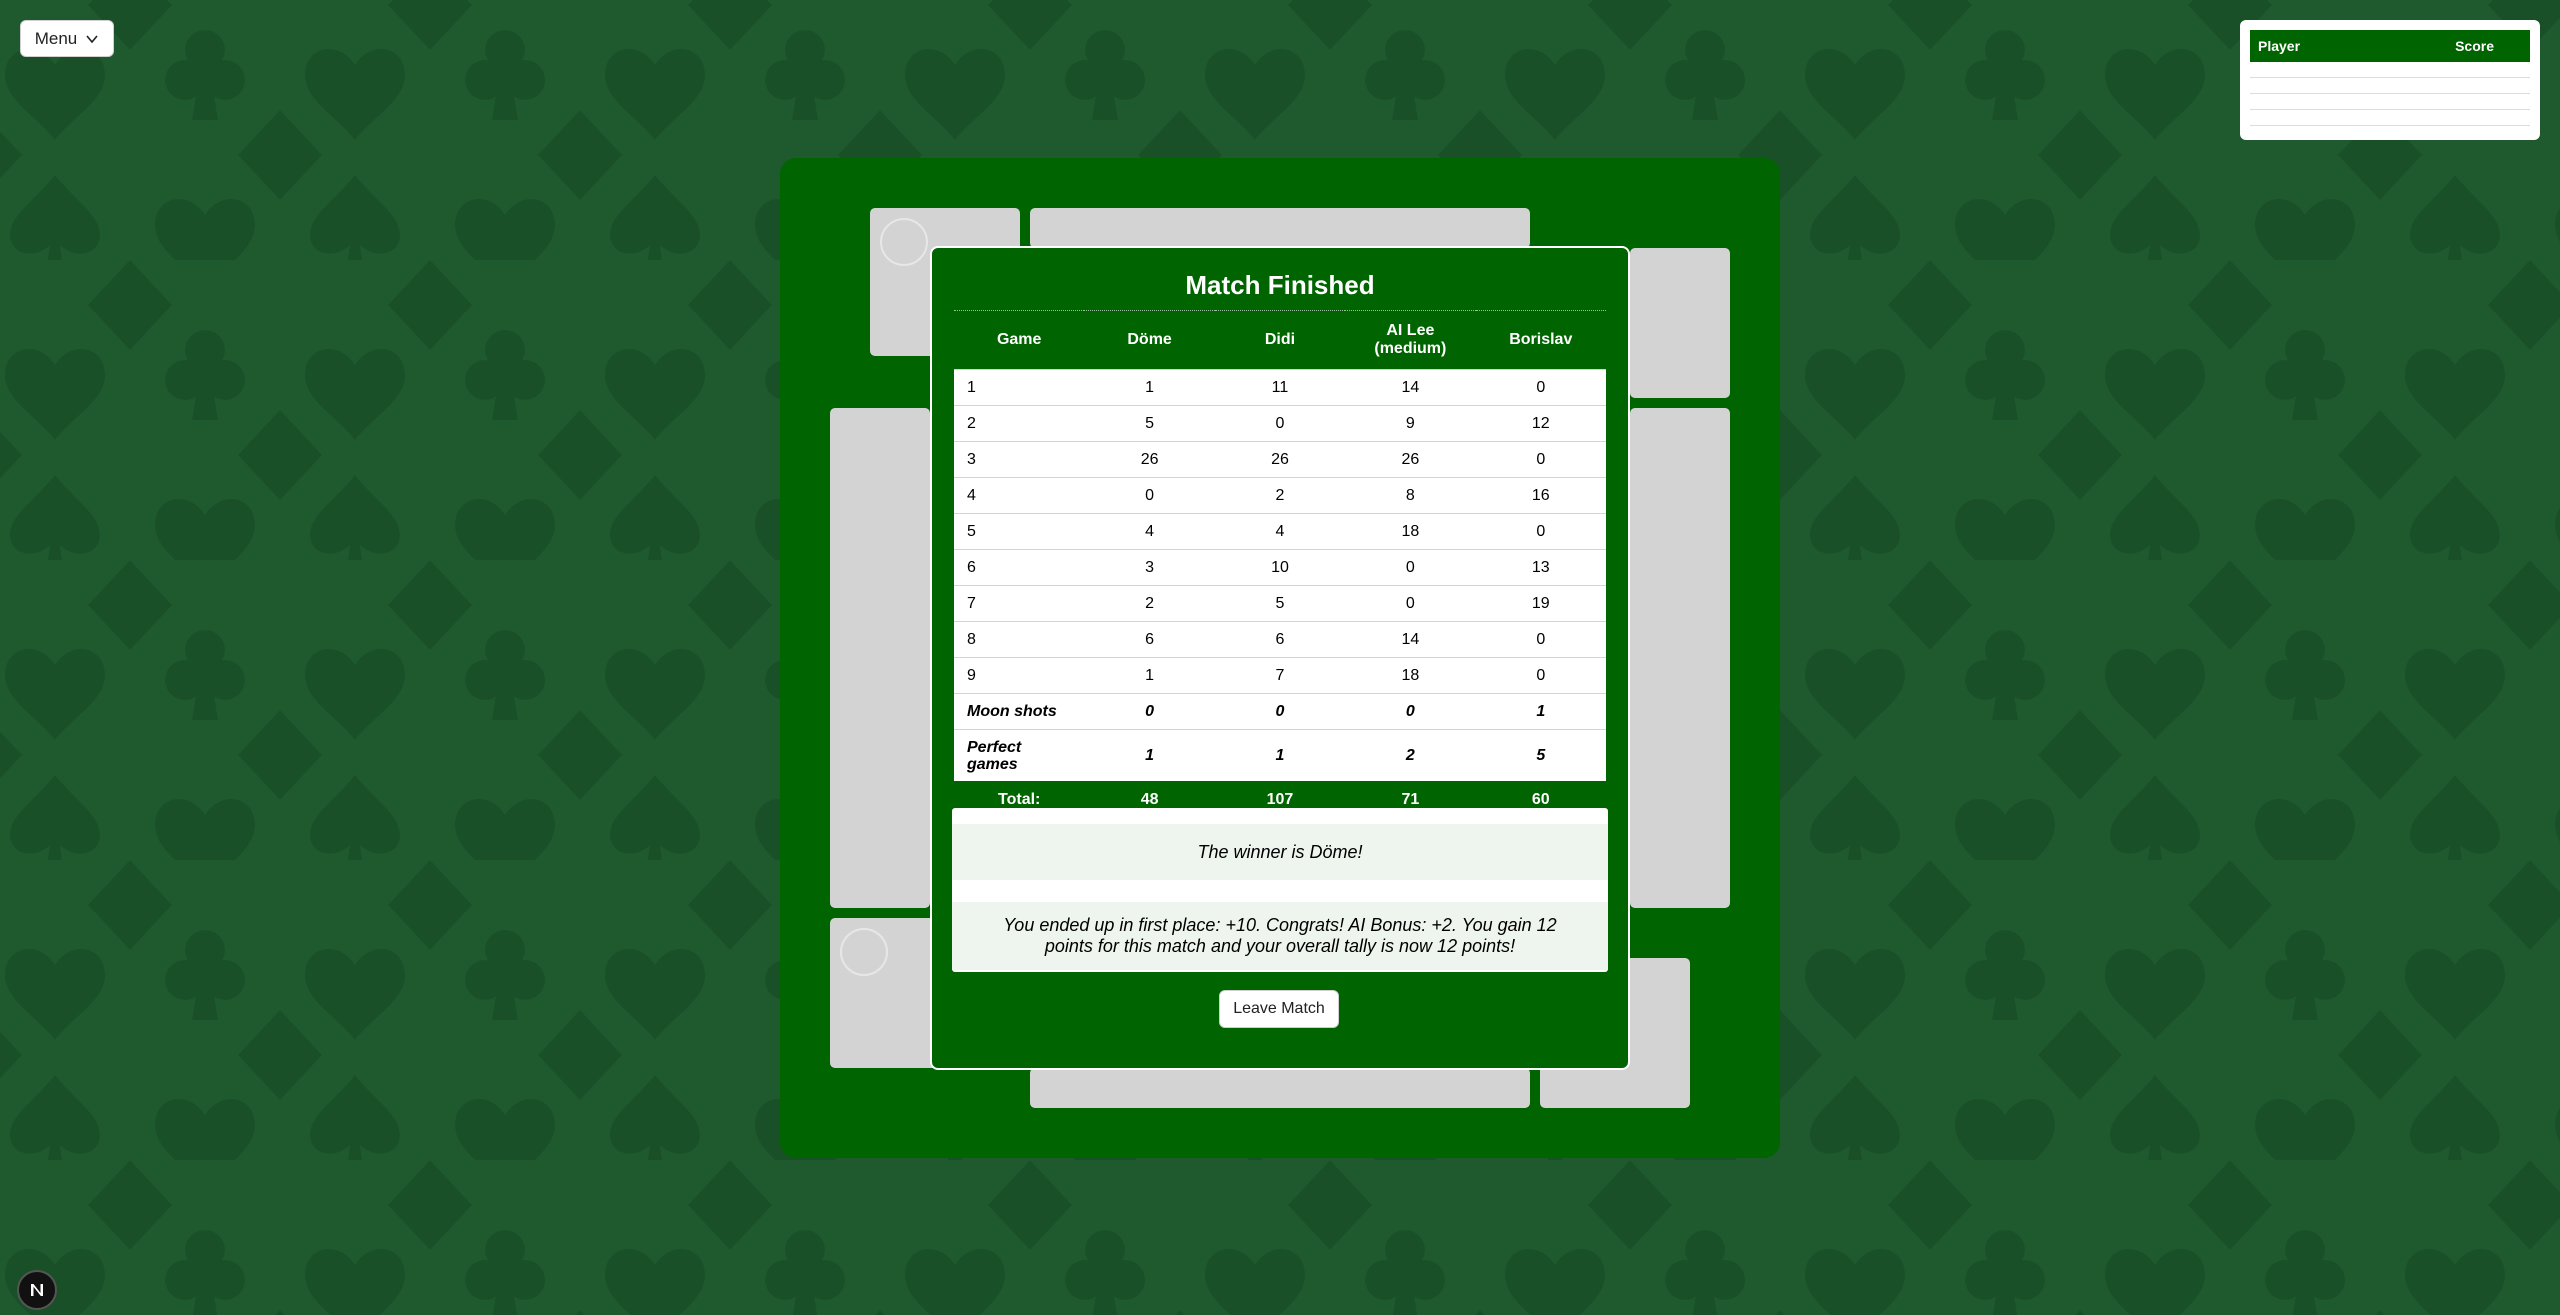 Image resolution: width=2560 pixels, height=1315 pixels. What do you see at coordinates (1019, 567) in the screenshot?
I see `game-number: 6` at bounding box center [1019, 567].